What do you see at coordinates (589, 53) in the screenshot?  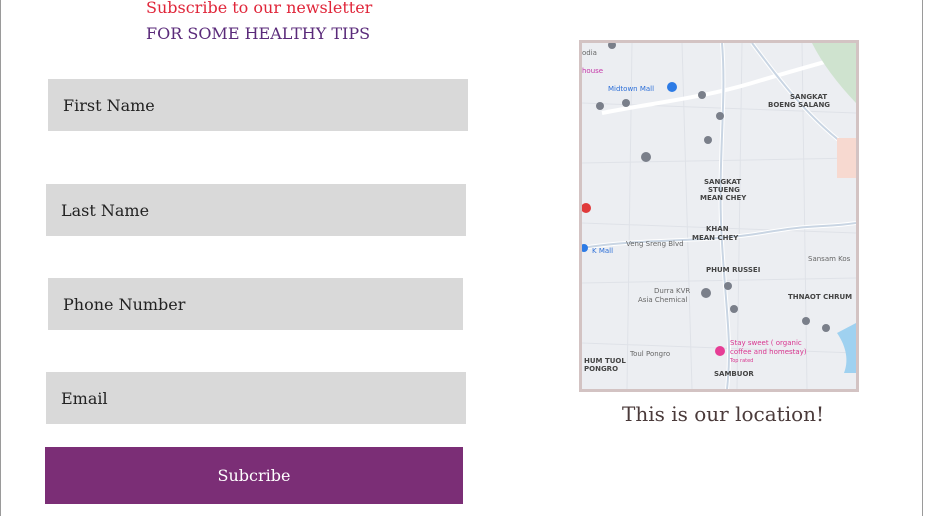 I see `map-label-odia: odia` at bounding box center [589, 53].